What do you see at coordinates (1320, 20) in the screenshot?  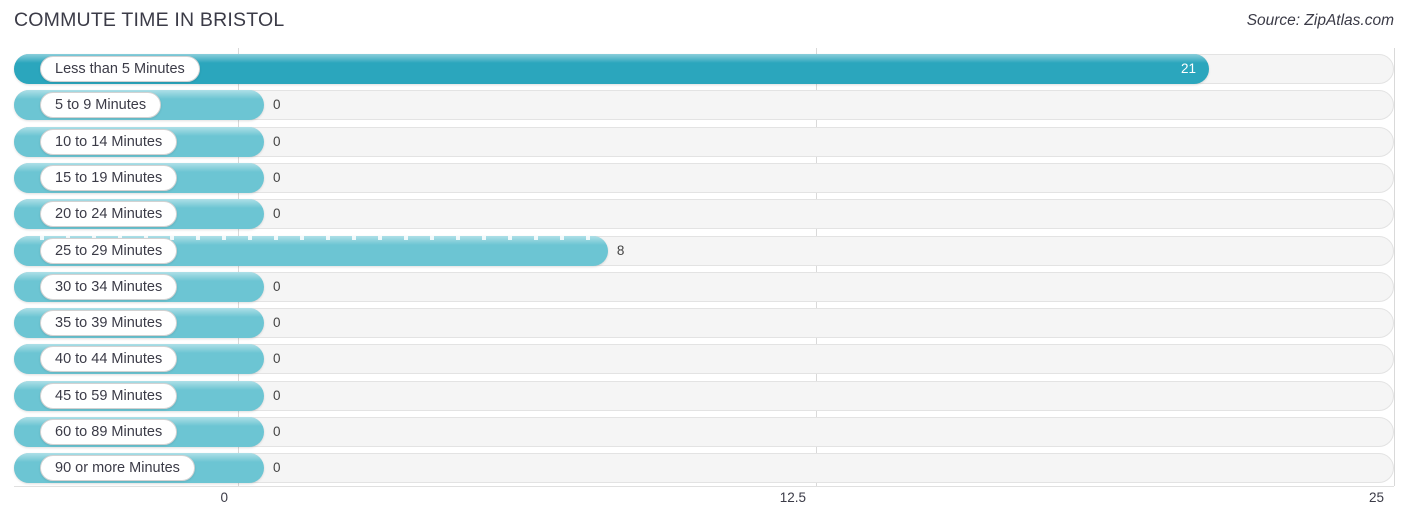 I see `source-attribution: Source: ZipAtlas.com` at bounding box center [1320, 20].